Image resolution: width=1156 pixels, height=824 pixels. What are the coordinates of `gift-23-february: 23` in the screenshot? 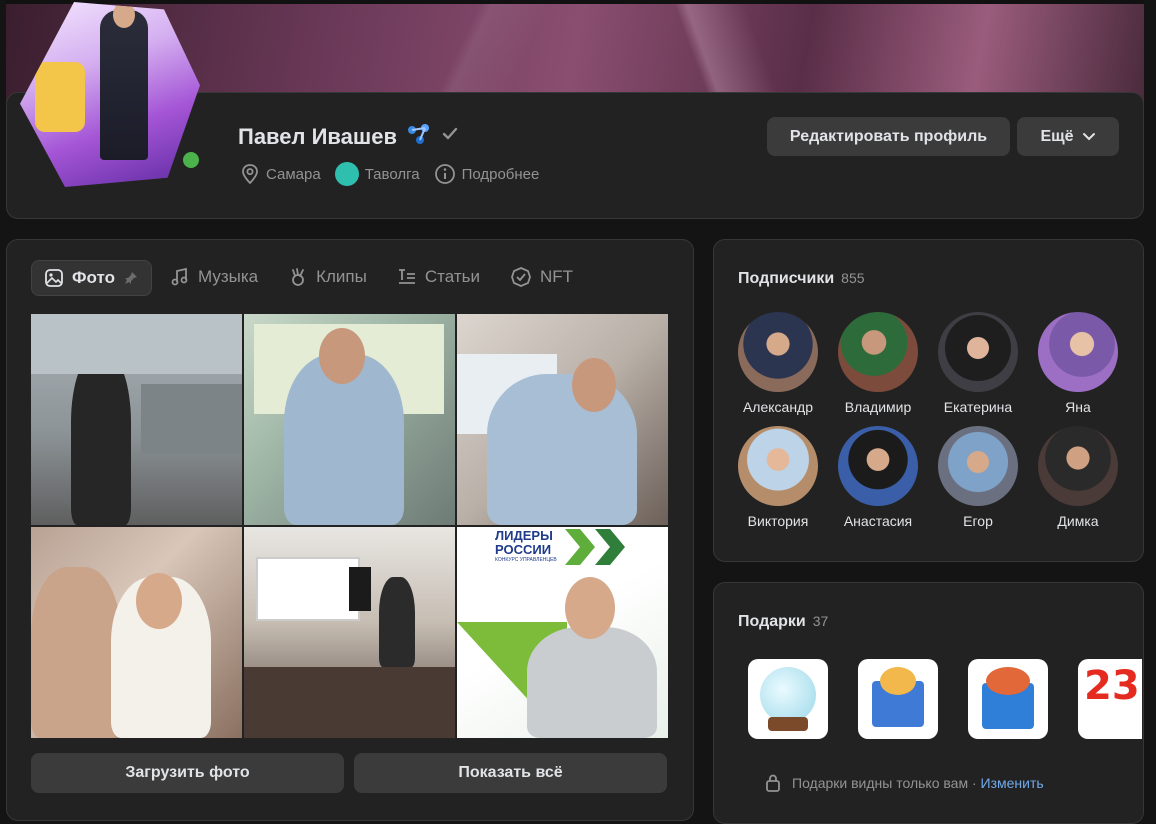 It's located at (1110, 699).